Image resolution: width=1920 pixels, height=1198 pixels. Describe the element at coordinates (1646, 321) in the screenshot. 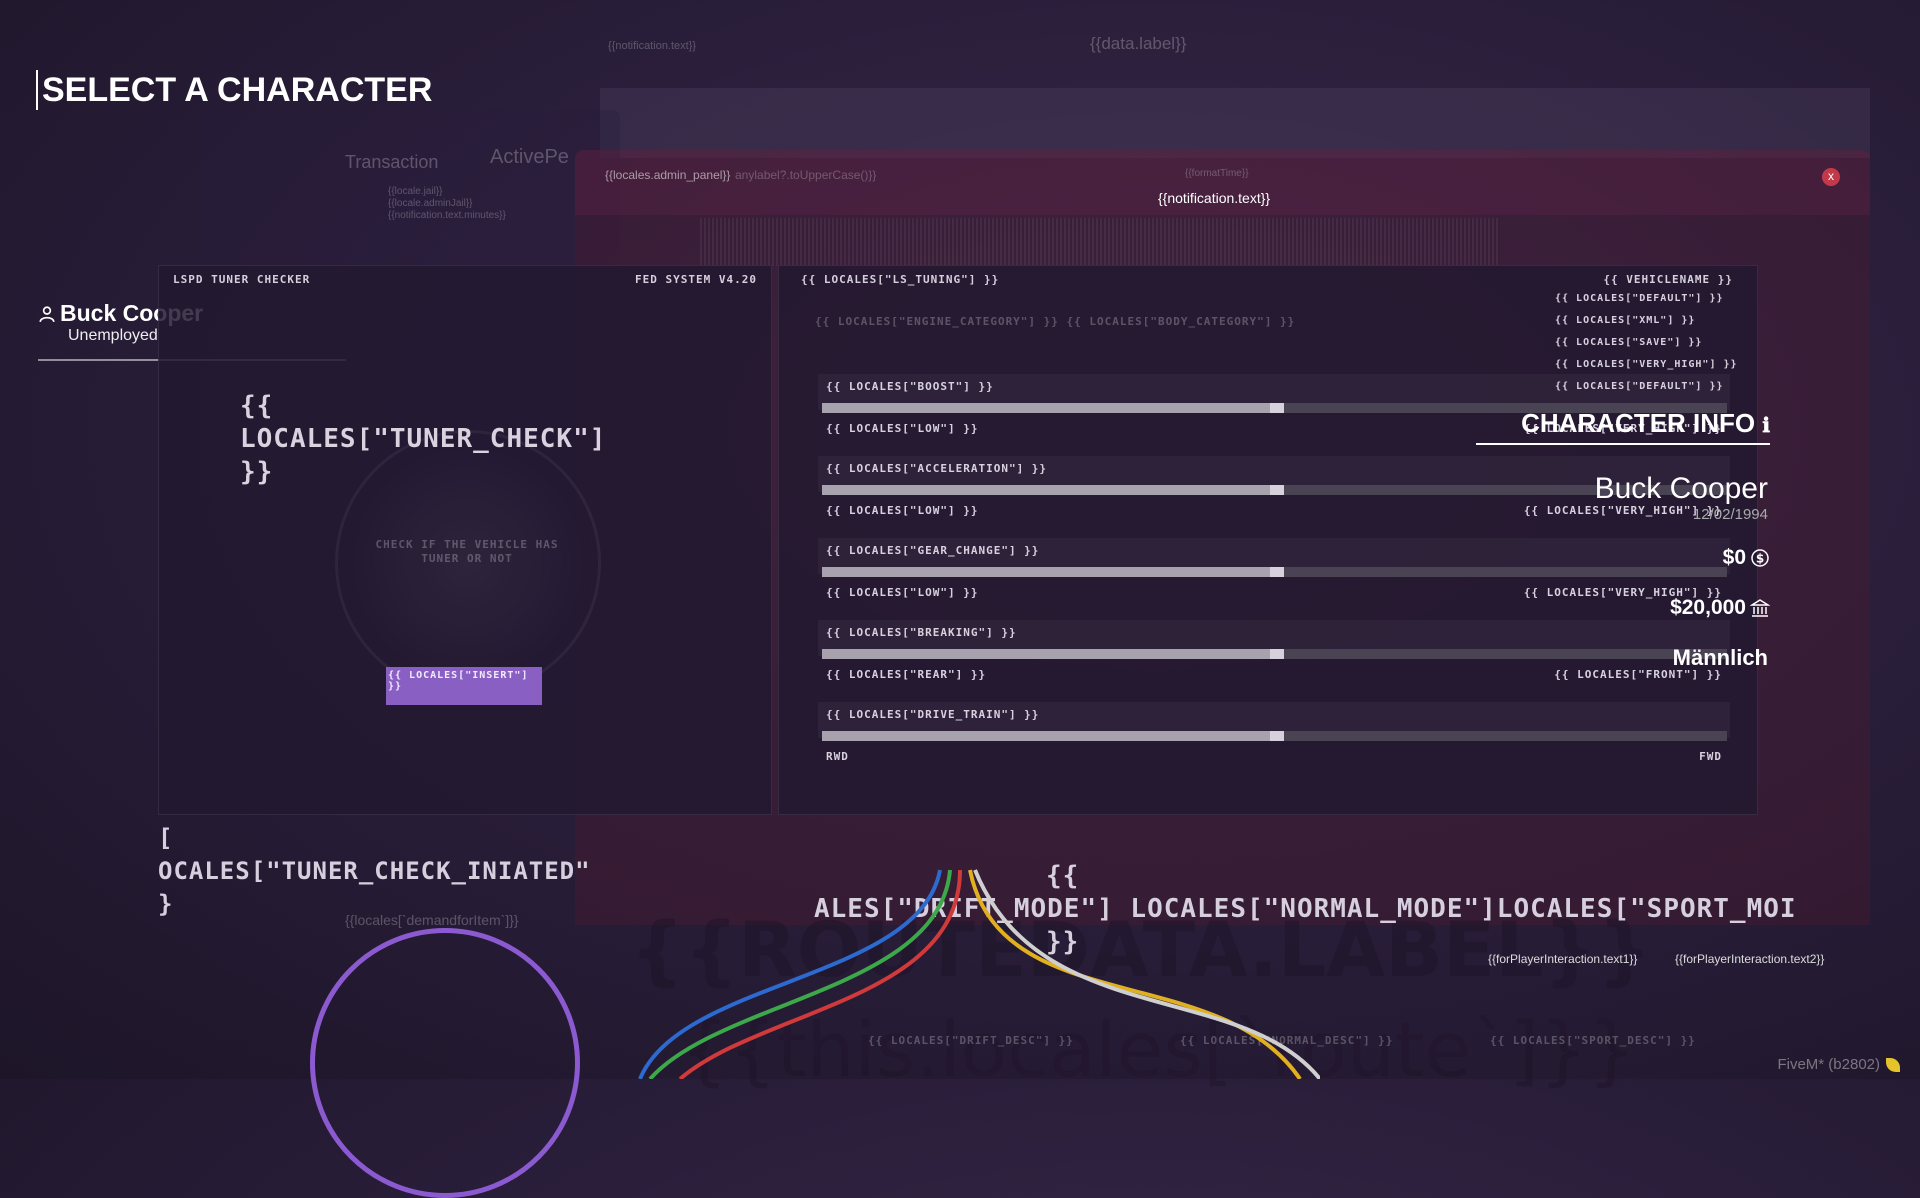

I see `tuning-menu-item: {{ LOCALES["XML"] }}` at that location.